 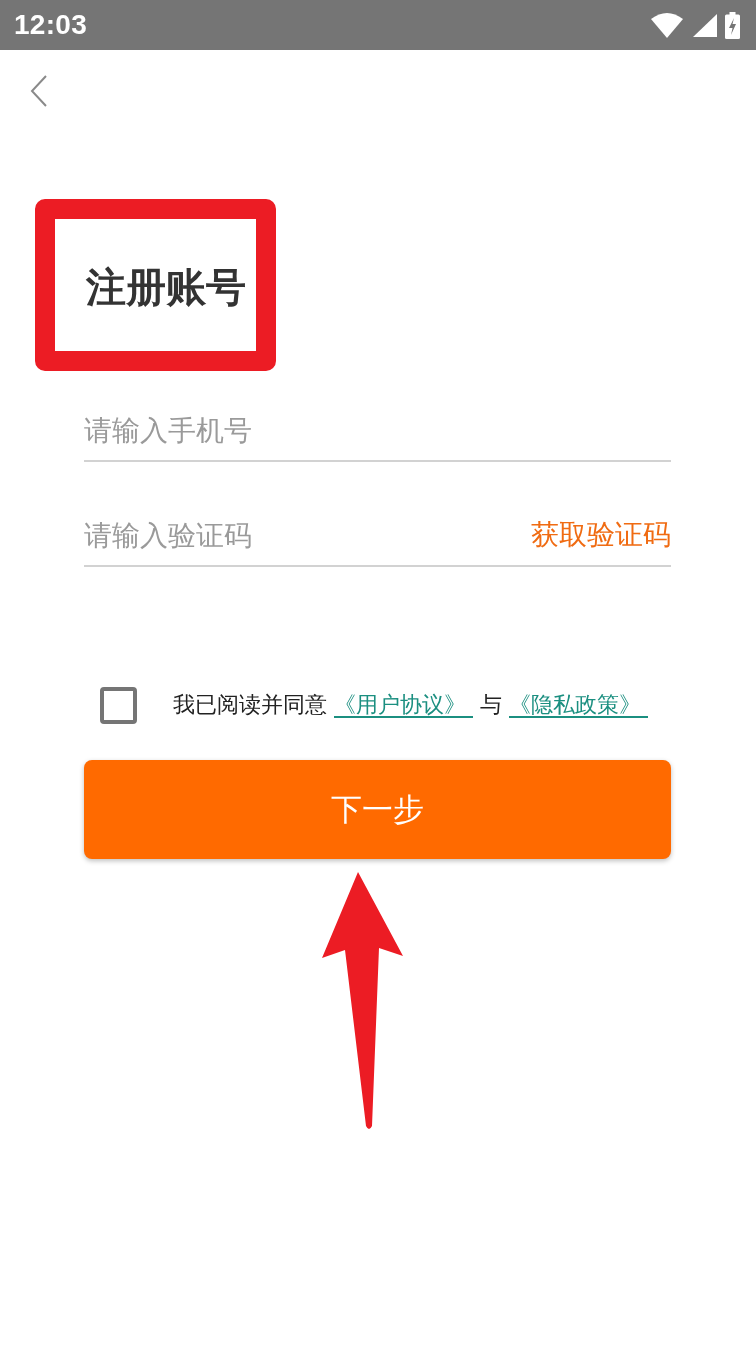 What do you see at coordinates (732, 25) in the screenshot?
I see `battery-charging-icon` at bounding box center [732, 25].